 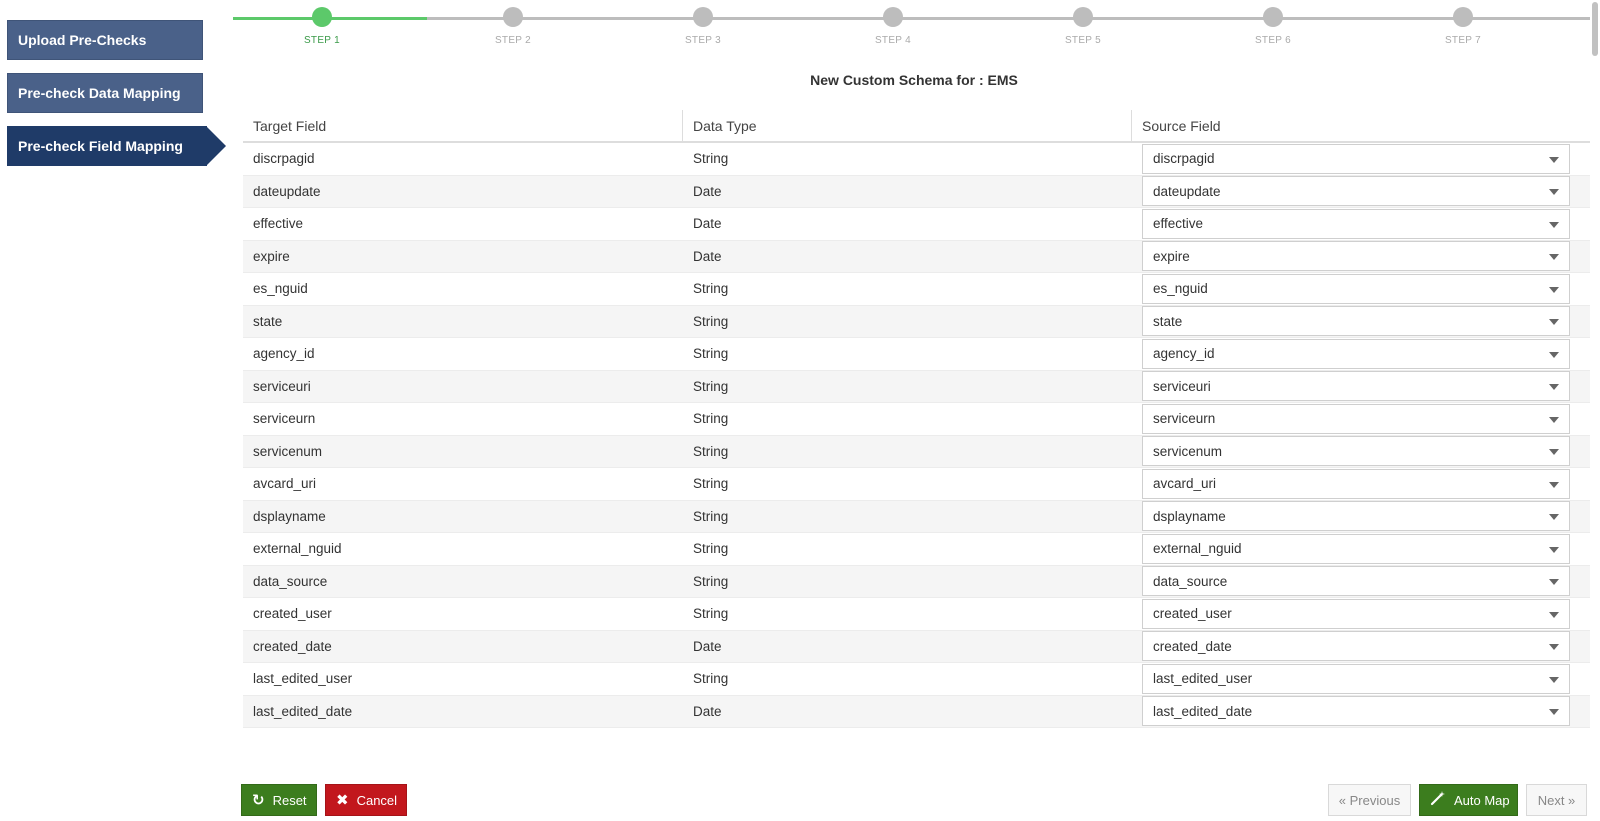 What do you see at coordinates (1356, 418) in the screenshot?
I see `source-field-select: serviceurn` at bounding box center [1356, 418].